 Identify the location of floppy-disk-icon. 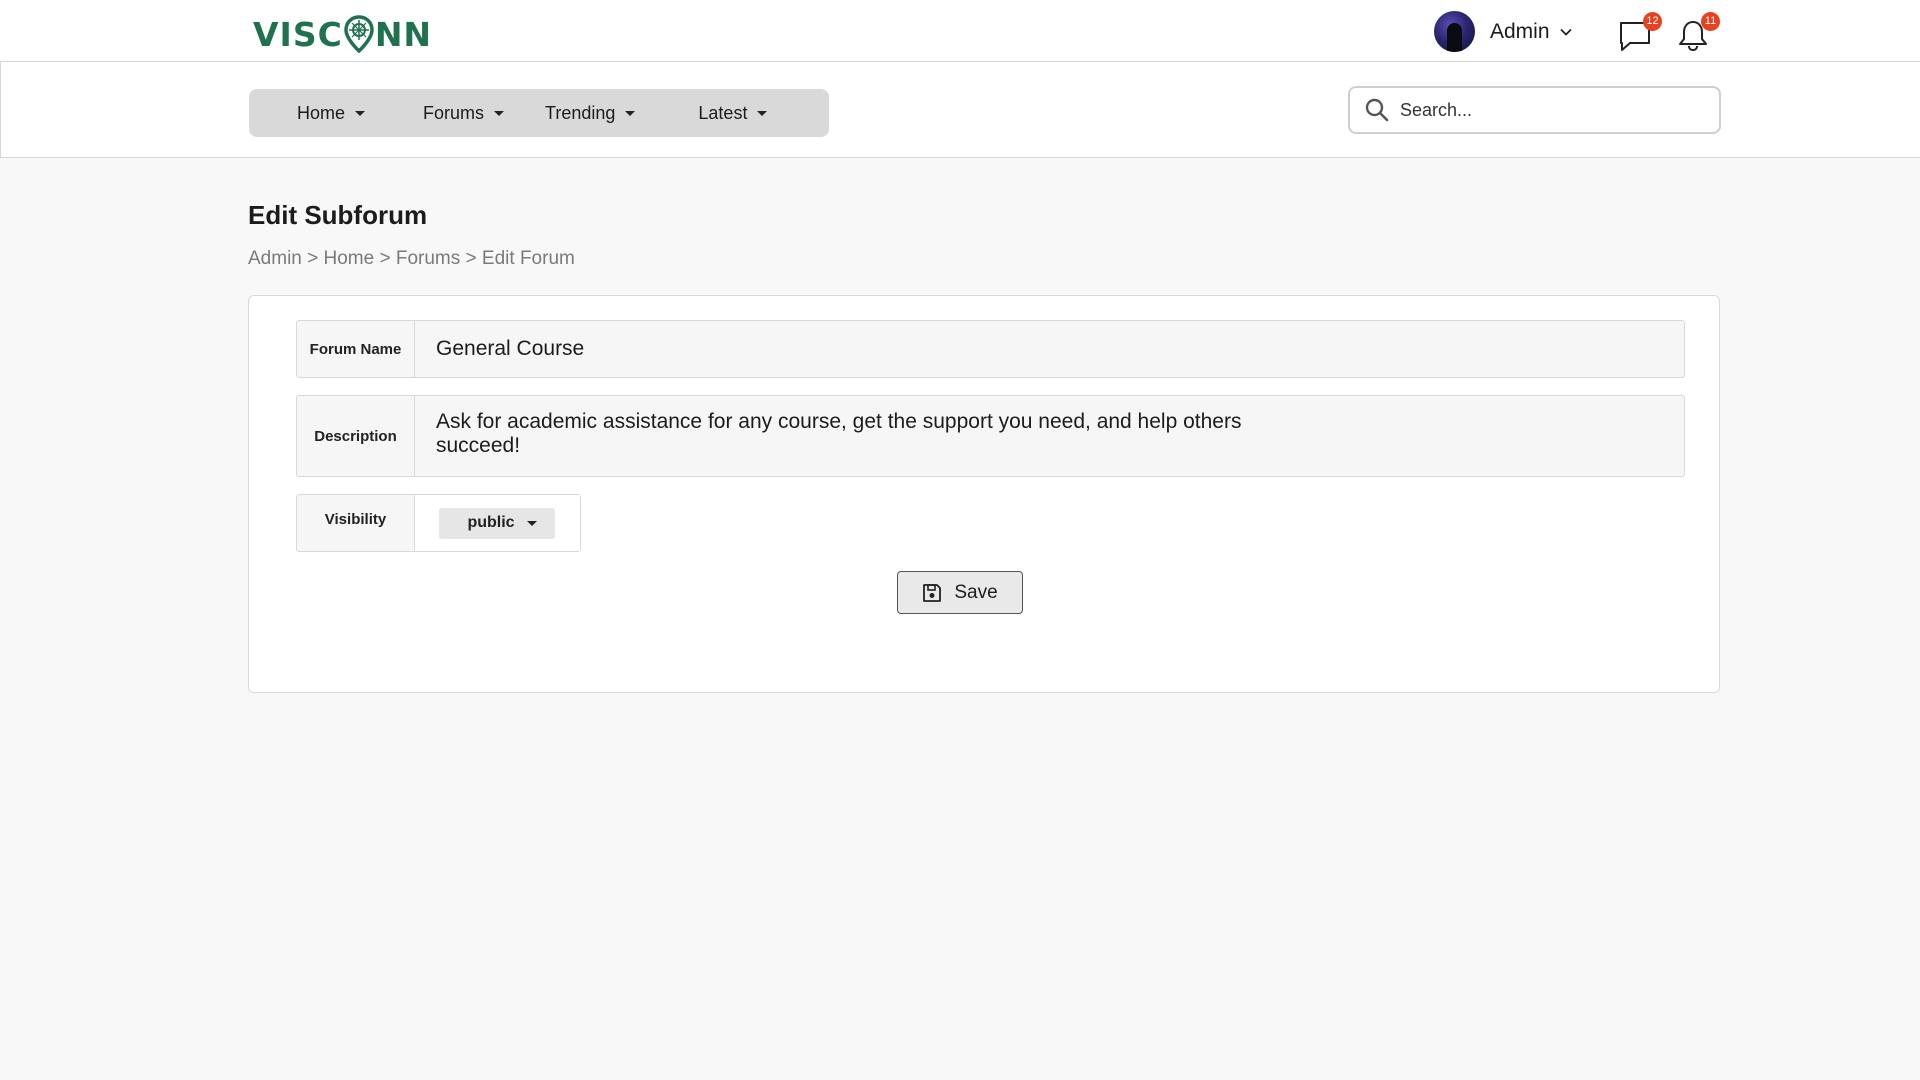
(932, 592).